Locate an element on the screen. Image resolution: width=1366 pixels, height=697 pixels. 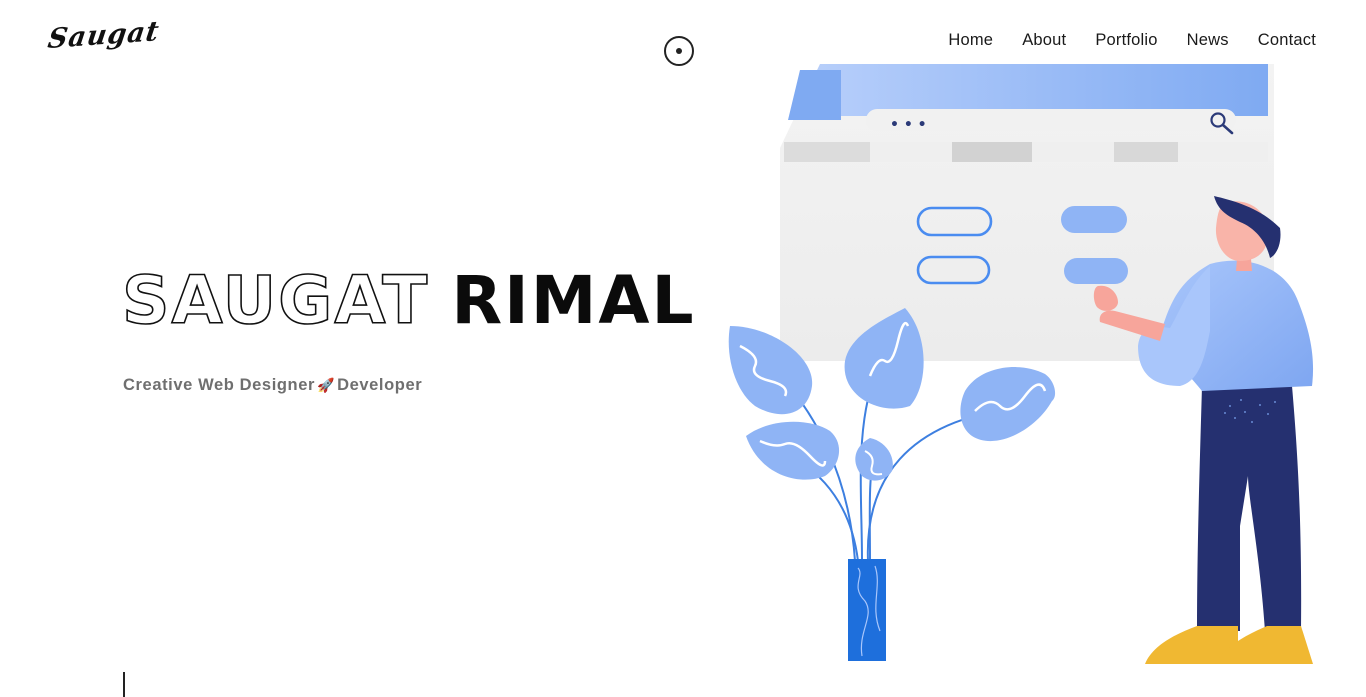
subtitle-role-designer: Creative Web Designer is located at coordinates (219, 385).